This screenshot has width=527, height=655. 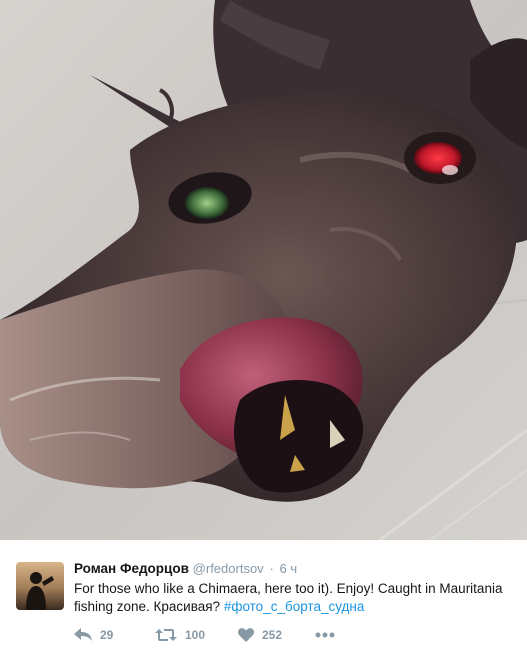 I want to click on heart-icon, so click(x=246, y=635).